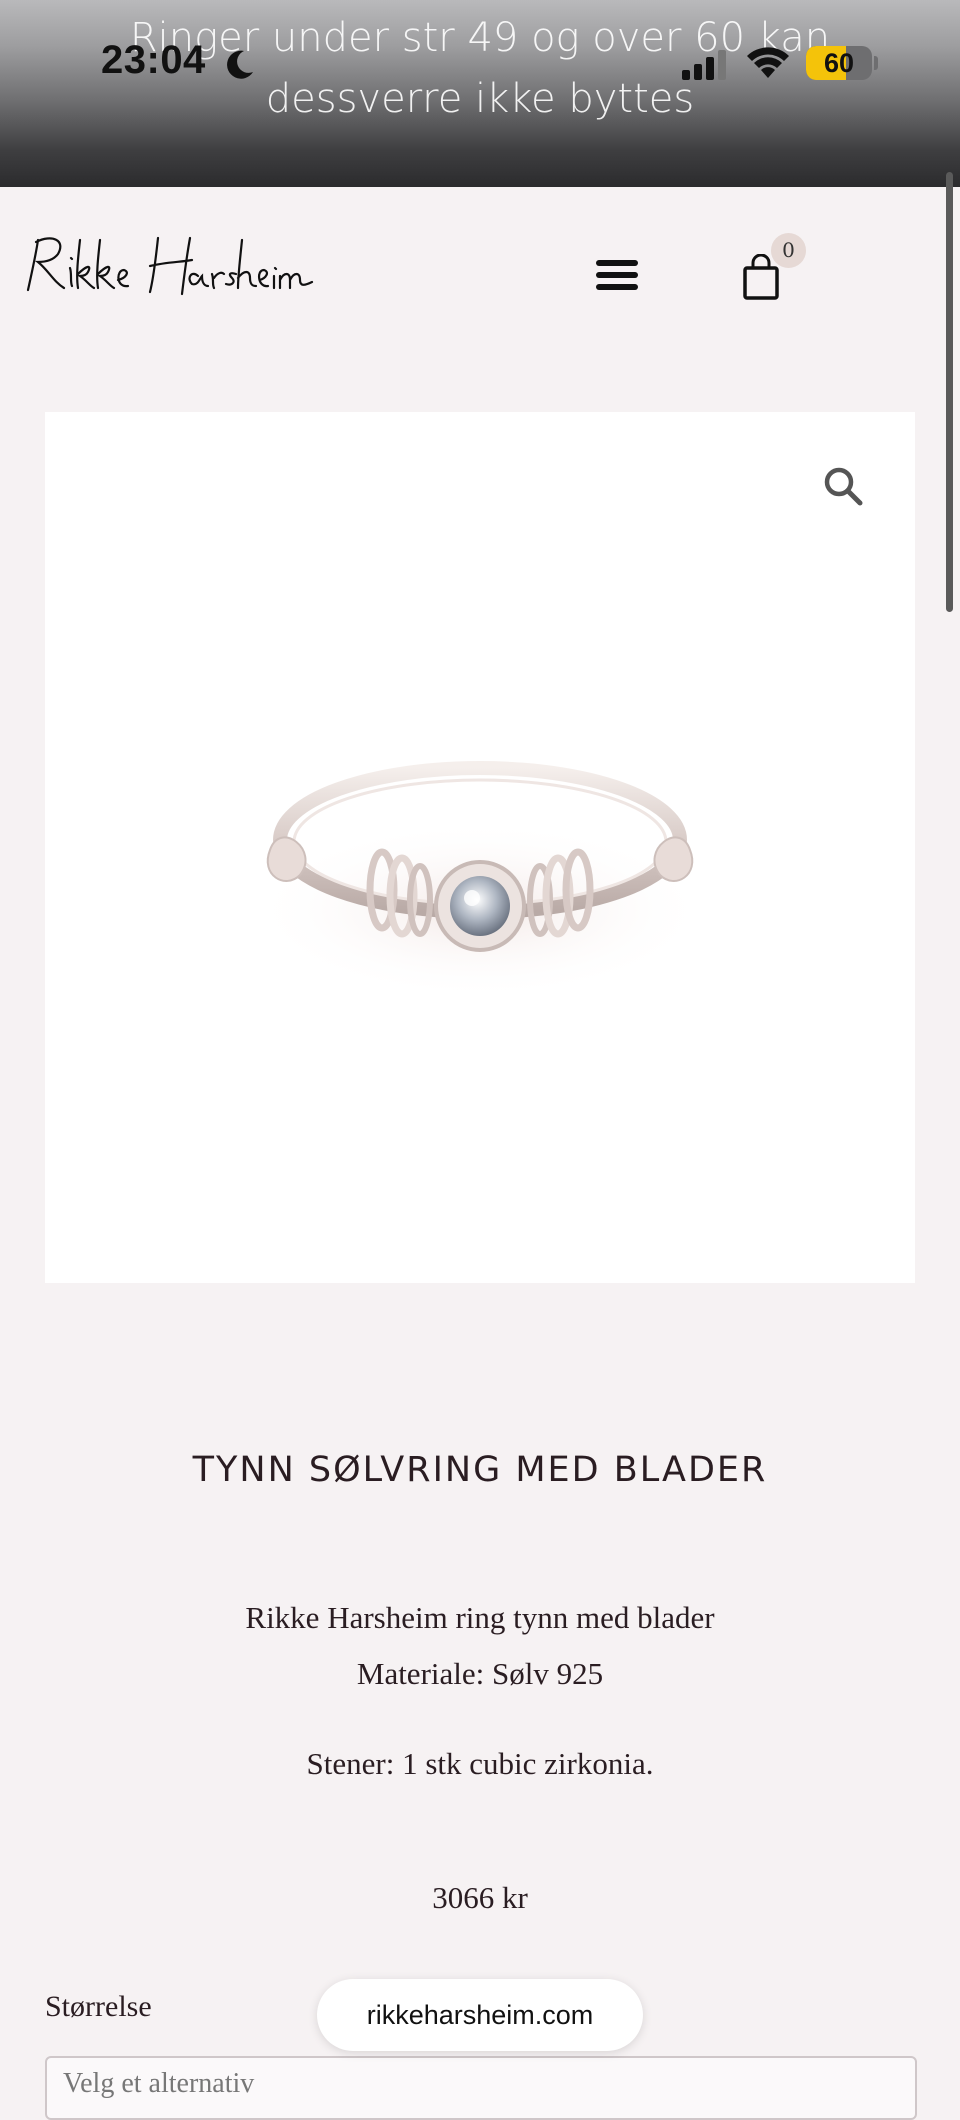  Describe the element at coordinates (480, 2015) in the screenshot. I see `browser-url-pill: rikkeharsheim.com` at that location.